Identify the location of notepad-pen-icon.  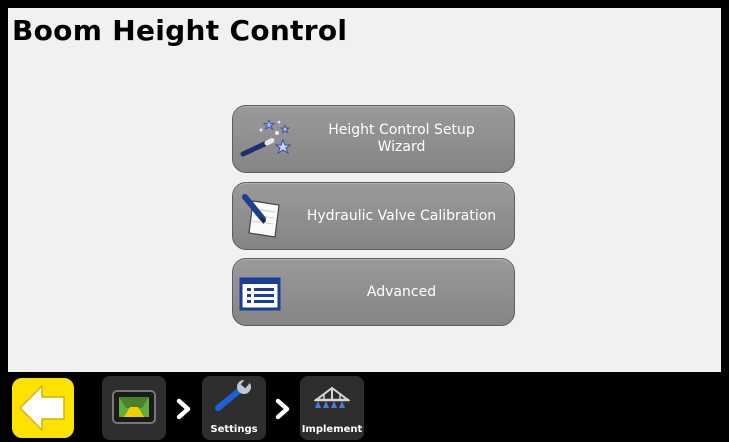
(266, 216).